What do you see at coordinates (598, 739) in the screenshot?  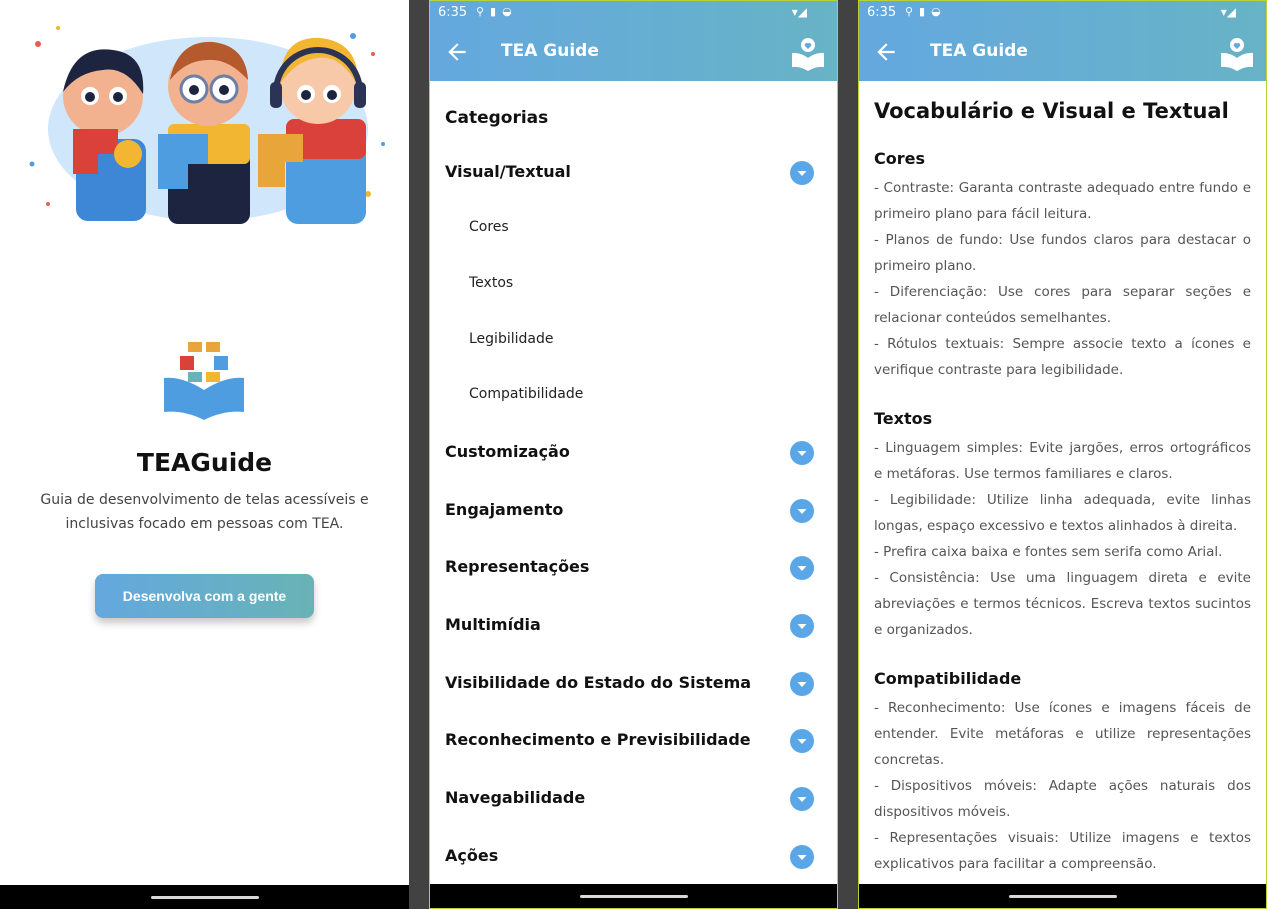 I see `category-label: Reconhecimento e Previsibilidade` at bounding box center [598, 739].